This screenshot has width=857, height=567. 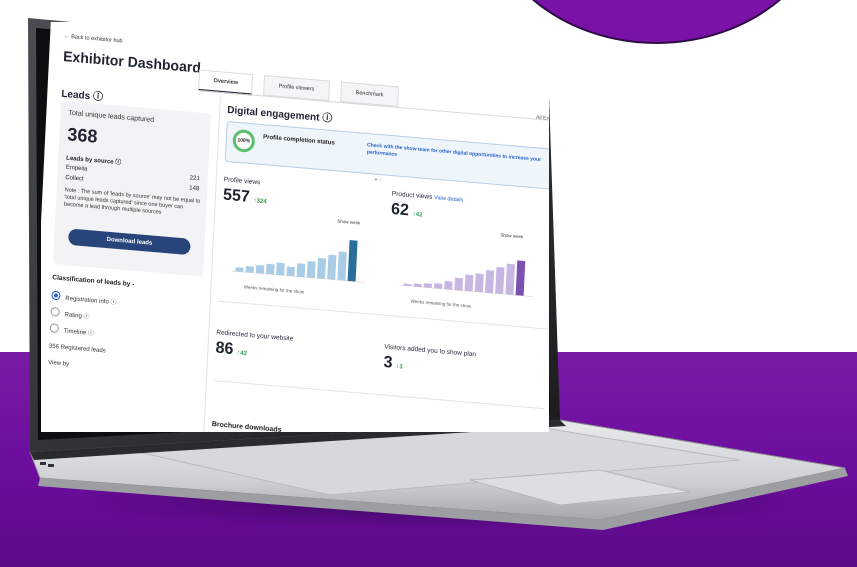 What do you see at coordinates (224, 349) in the screenshot?
I see `redirected-value: 86` at bounding box center [224, 349].